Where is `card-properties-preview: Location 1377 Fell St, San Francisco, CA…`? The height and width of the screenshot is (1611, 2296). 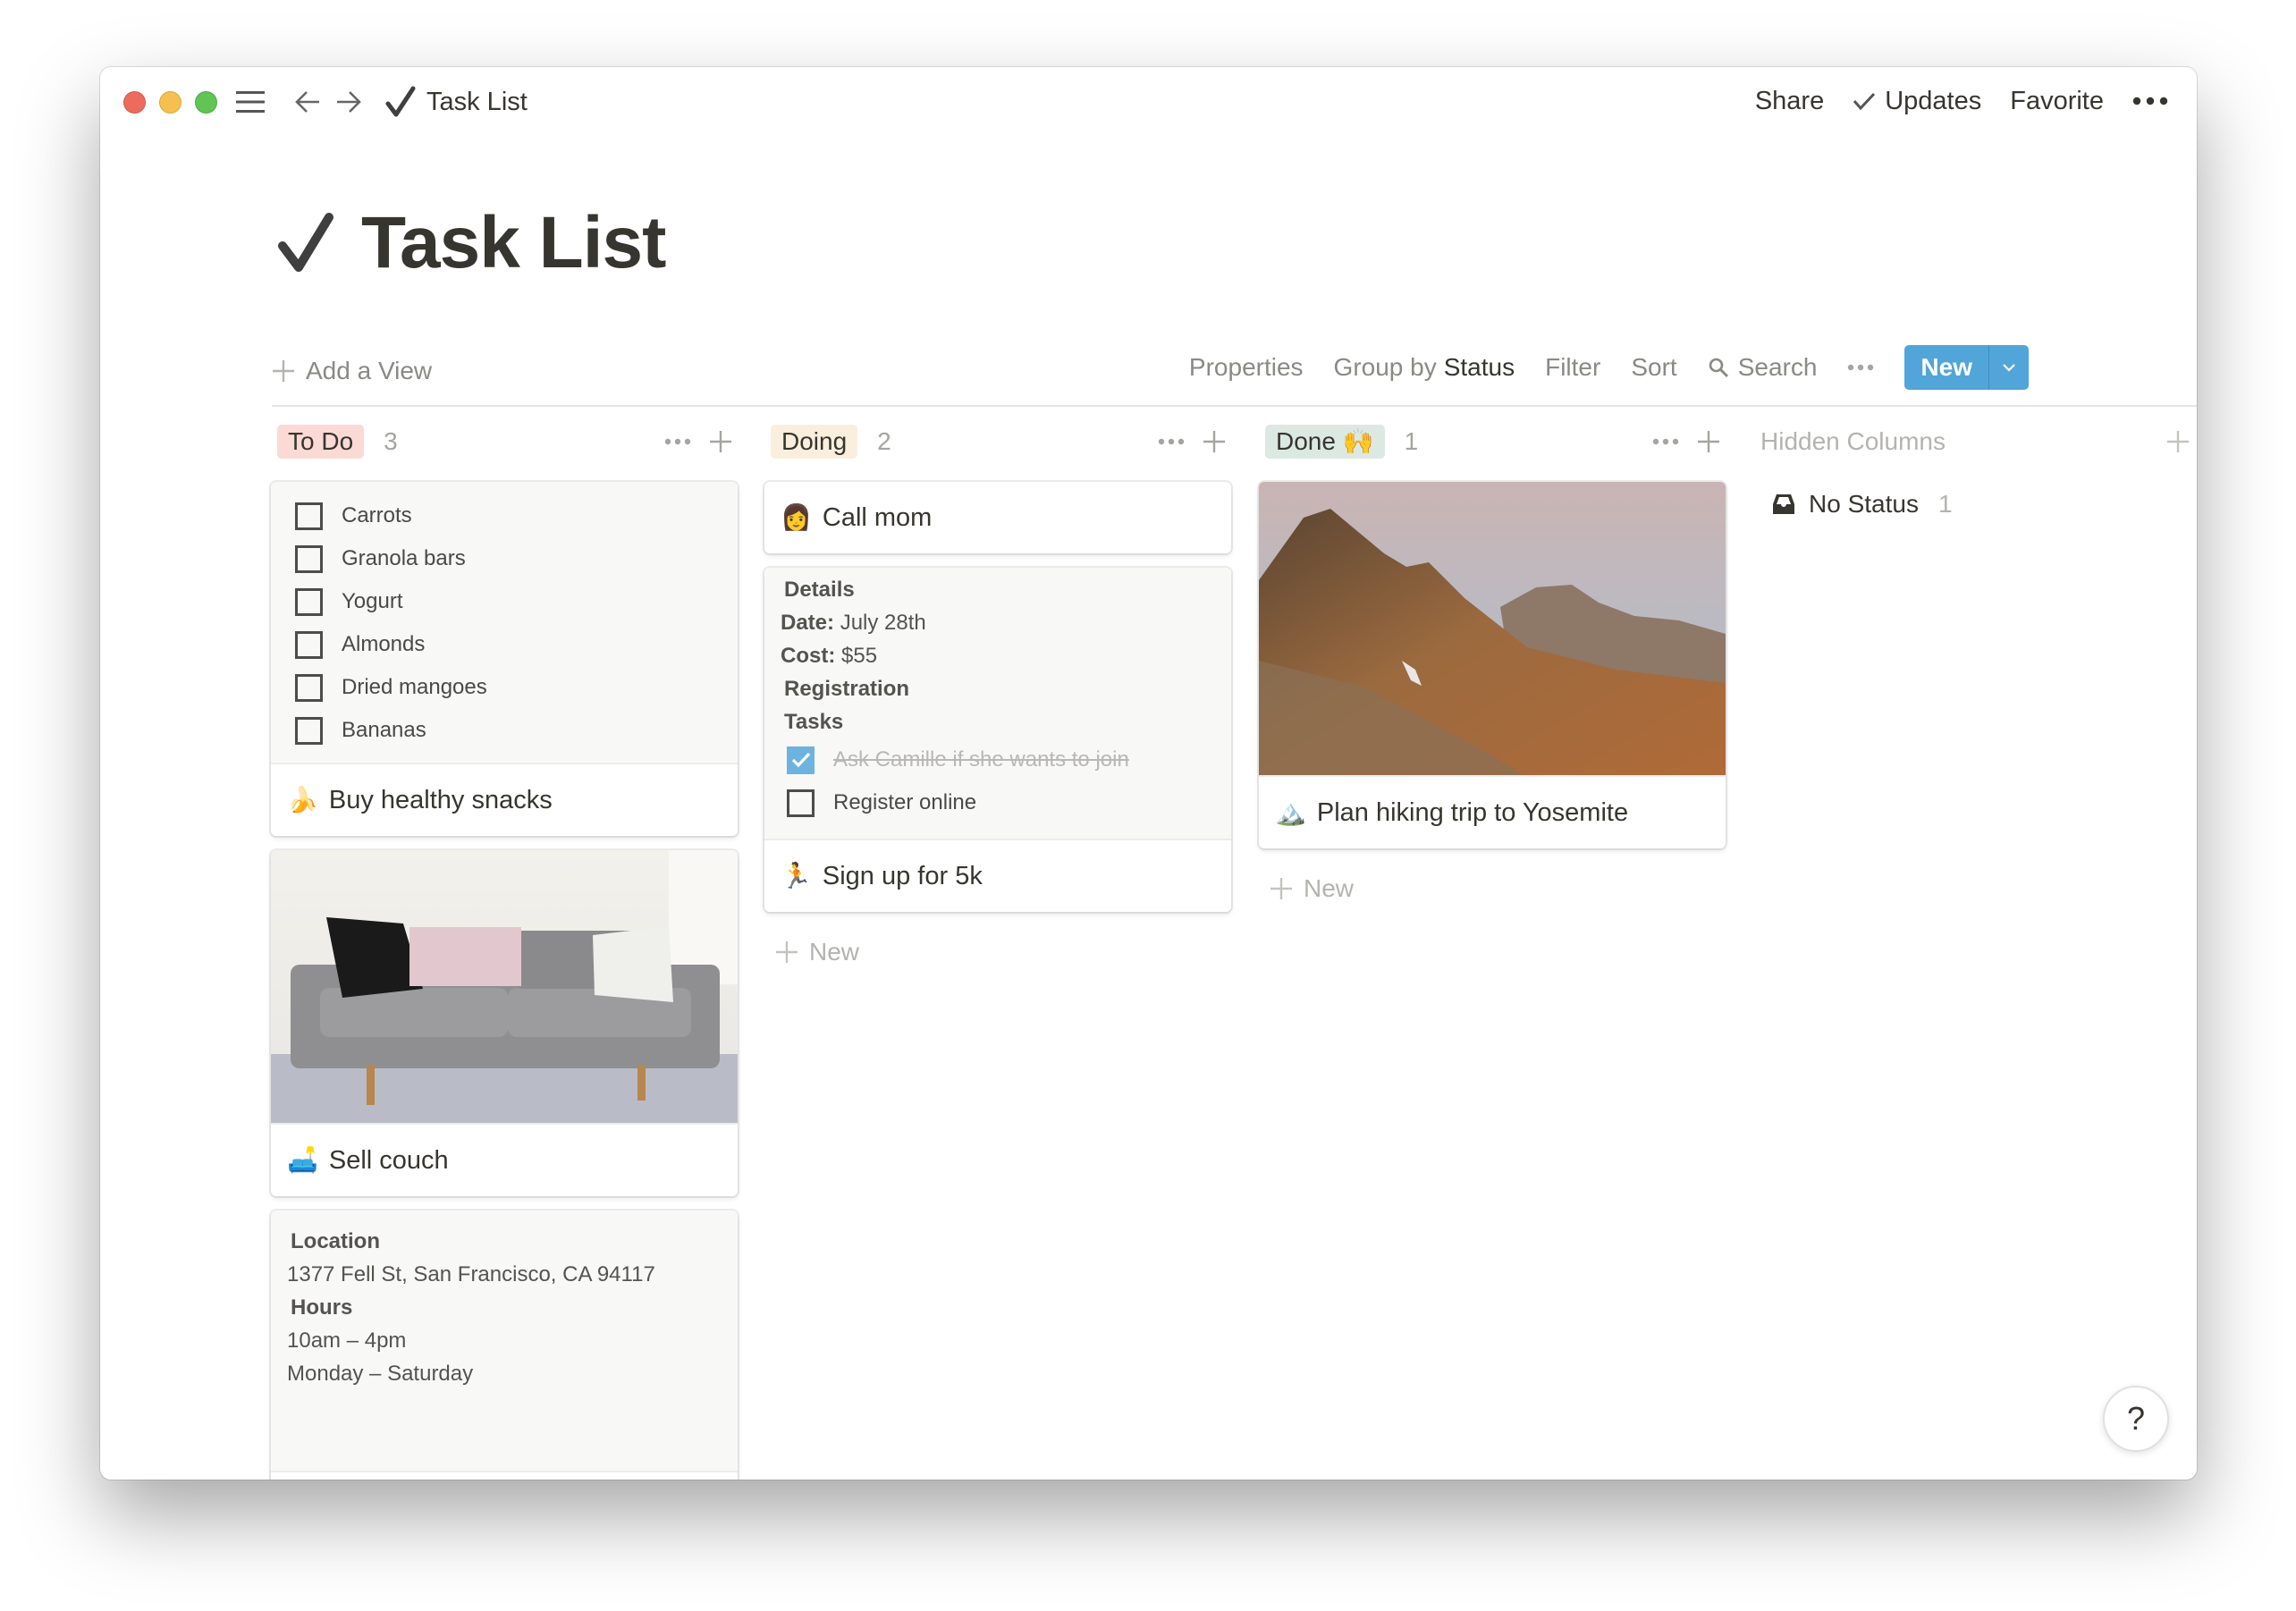
card-properties-preview: Location 1377 Fell St, San Francisco, CA… is located at coordinates (504, 1341).